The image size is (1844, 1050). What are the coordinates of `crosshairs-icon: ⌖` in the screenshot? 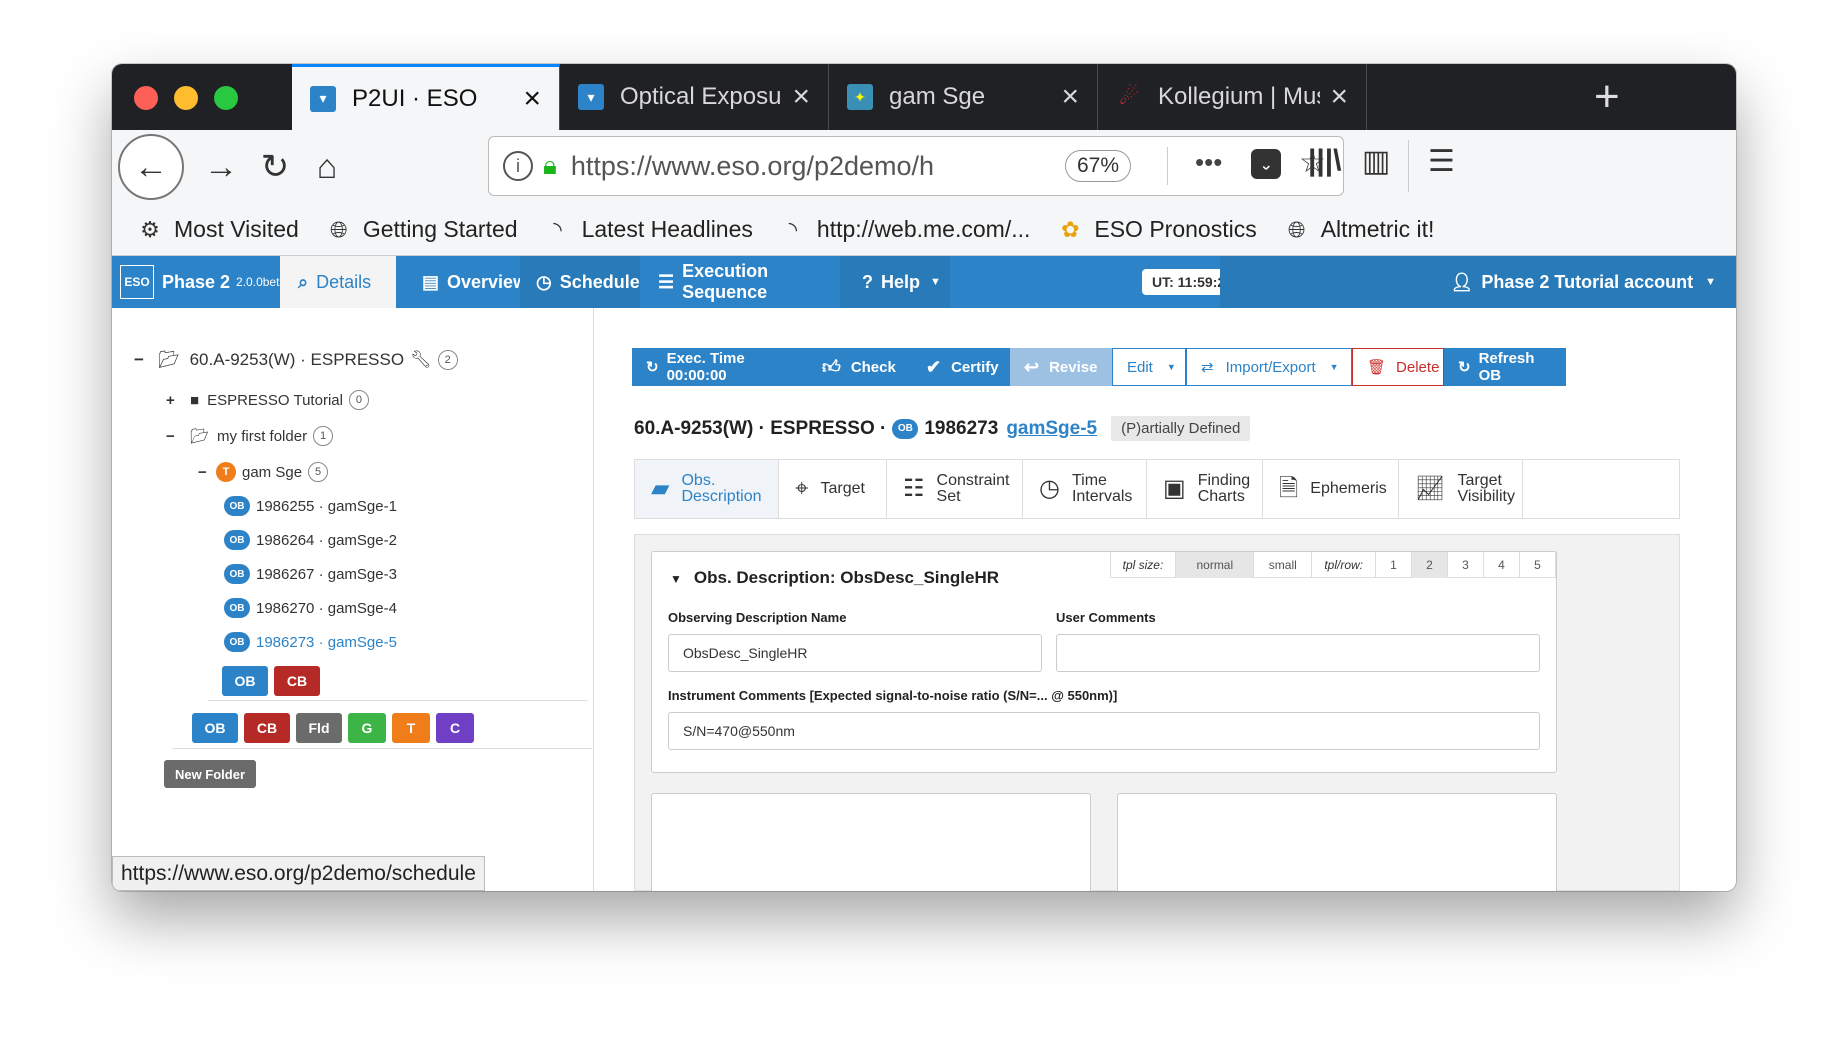 It's located at (802, 488).